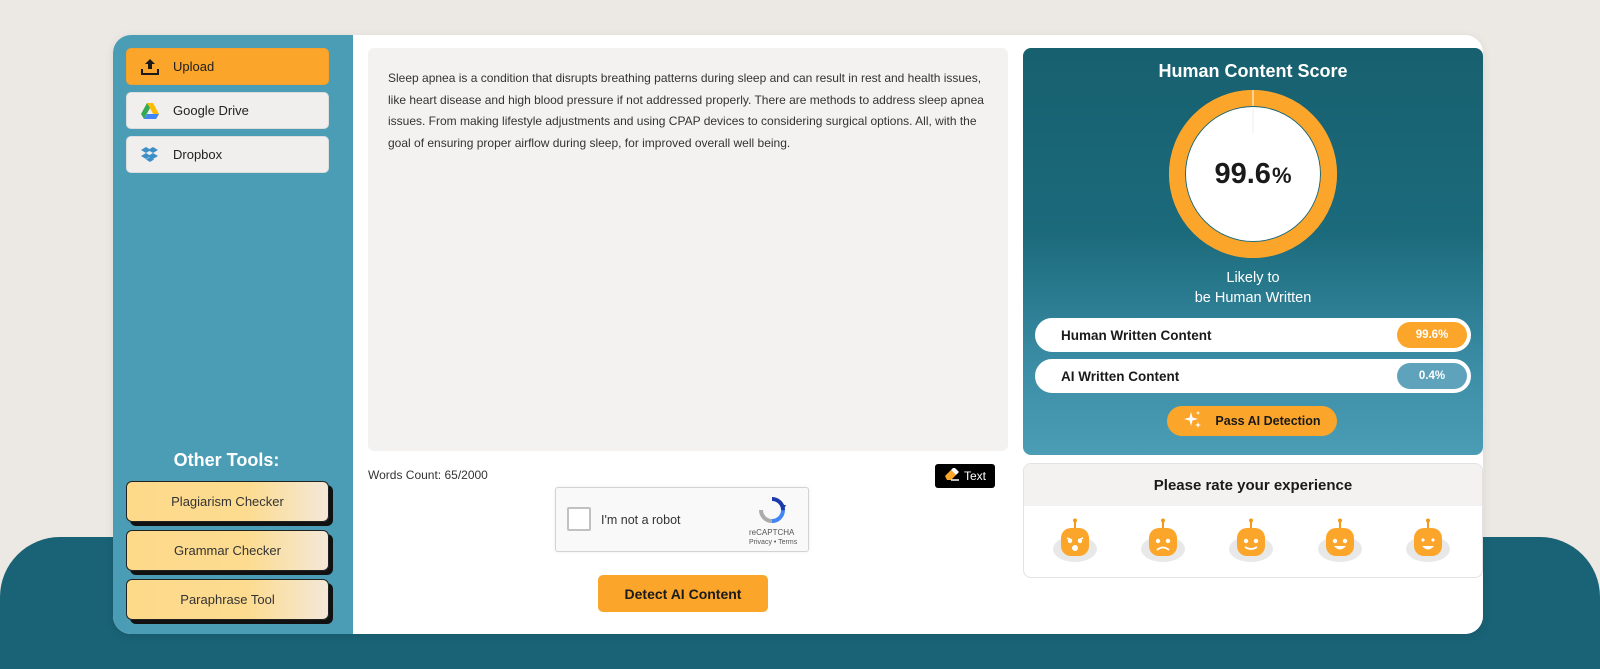 This screenshot has height=669, width=1600. I want to click on happy-face-icon, so click(1340, 541).